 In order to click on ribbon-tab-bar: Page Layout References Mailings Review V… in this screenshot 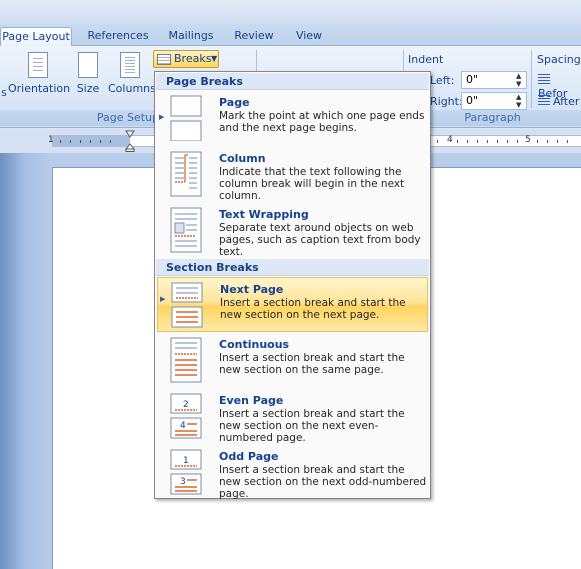, I will do `click(290, 35)`.